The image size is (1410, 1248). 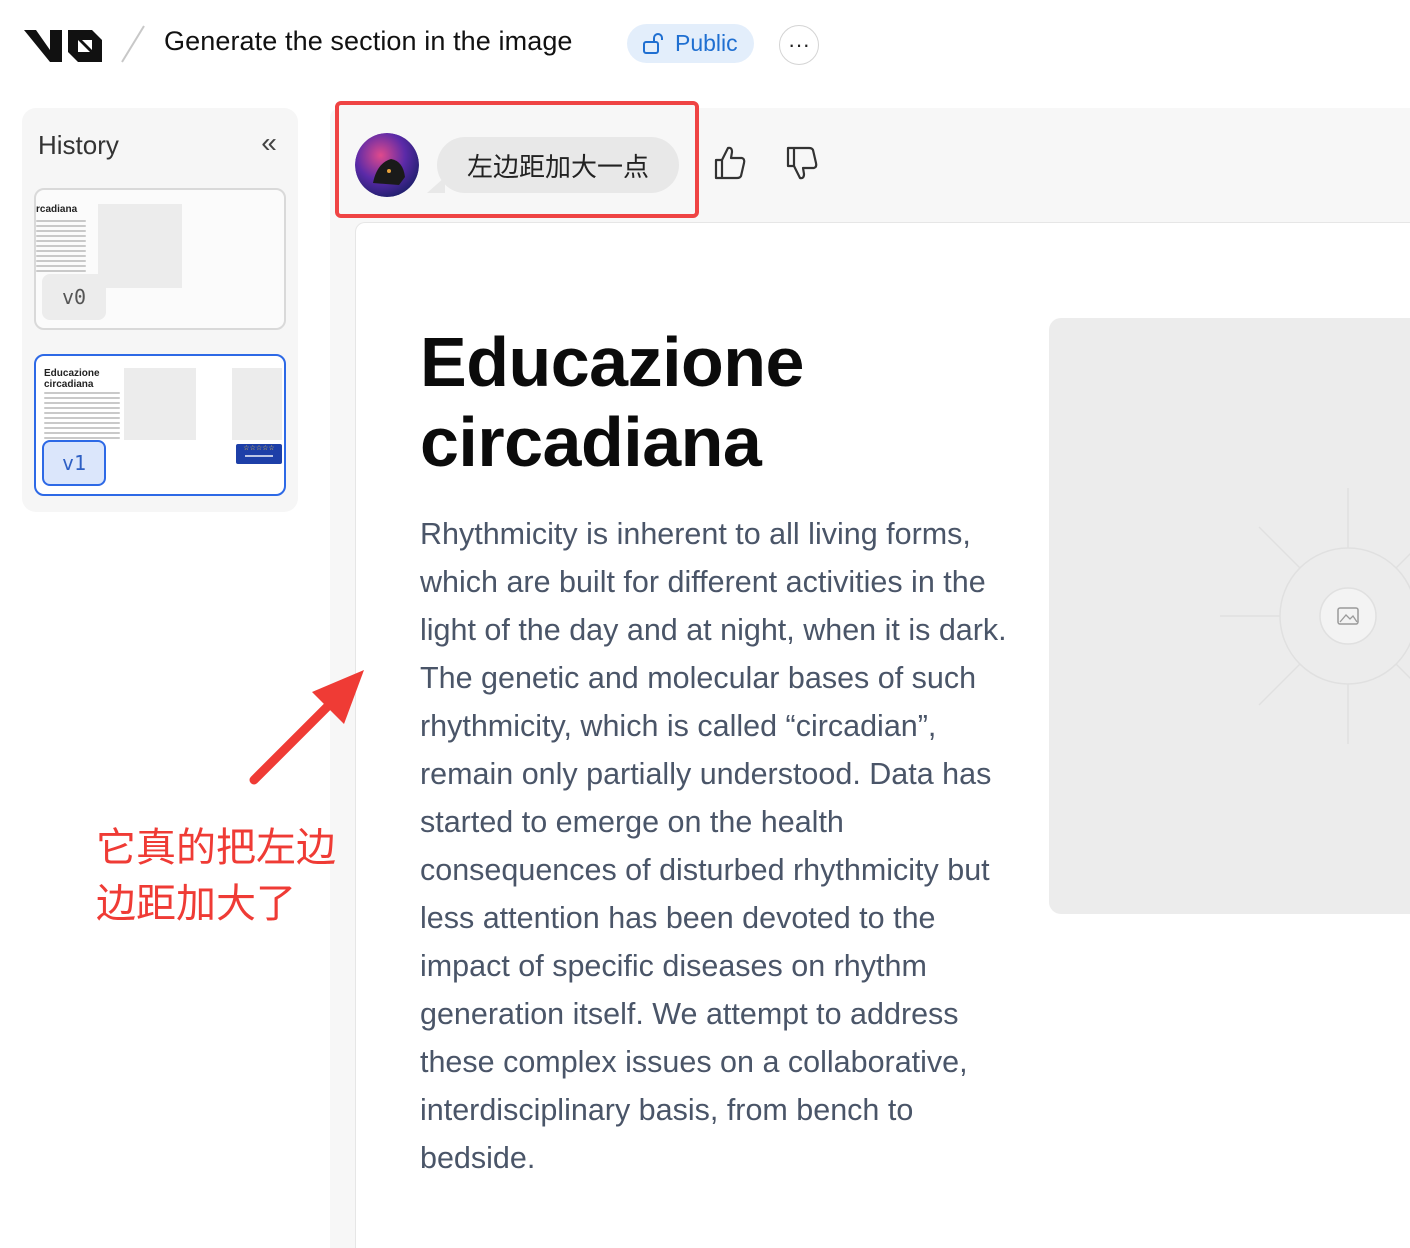 What do you see at coordinates (78, 145) in the screenshot?
I see `history-title: History` at bounding box center [78, 145].